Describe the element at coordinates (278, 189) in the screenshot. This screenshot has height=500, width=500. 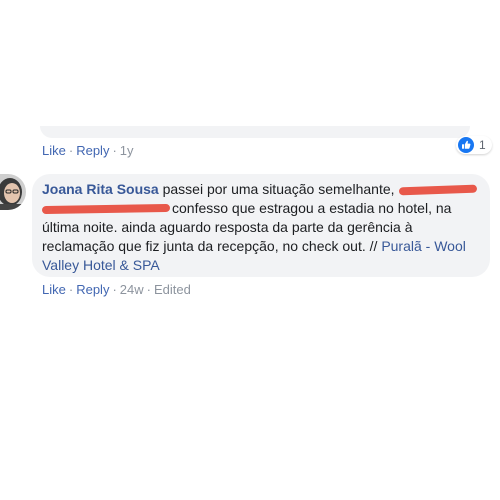
I see `comment-text-part1: passei por uma situação semelhante,` at that location.